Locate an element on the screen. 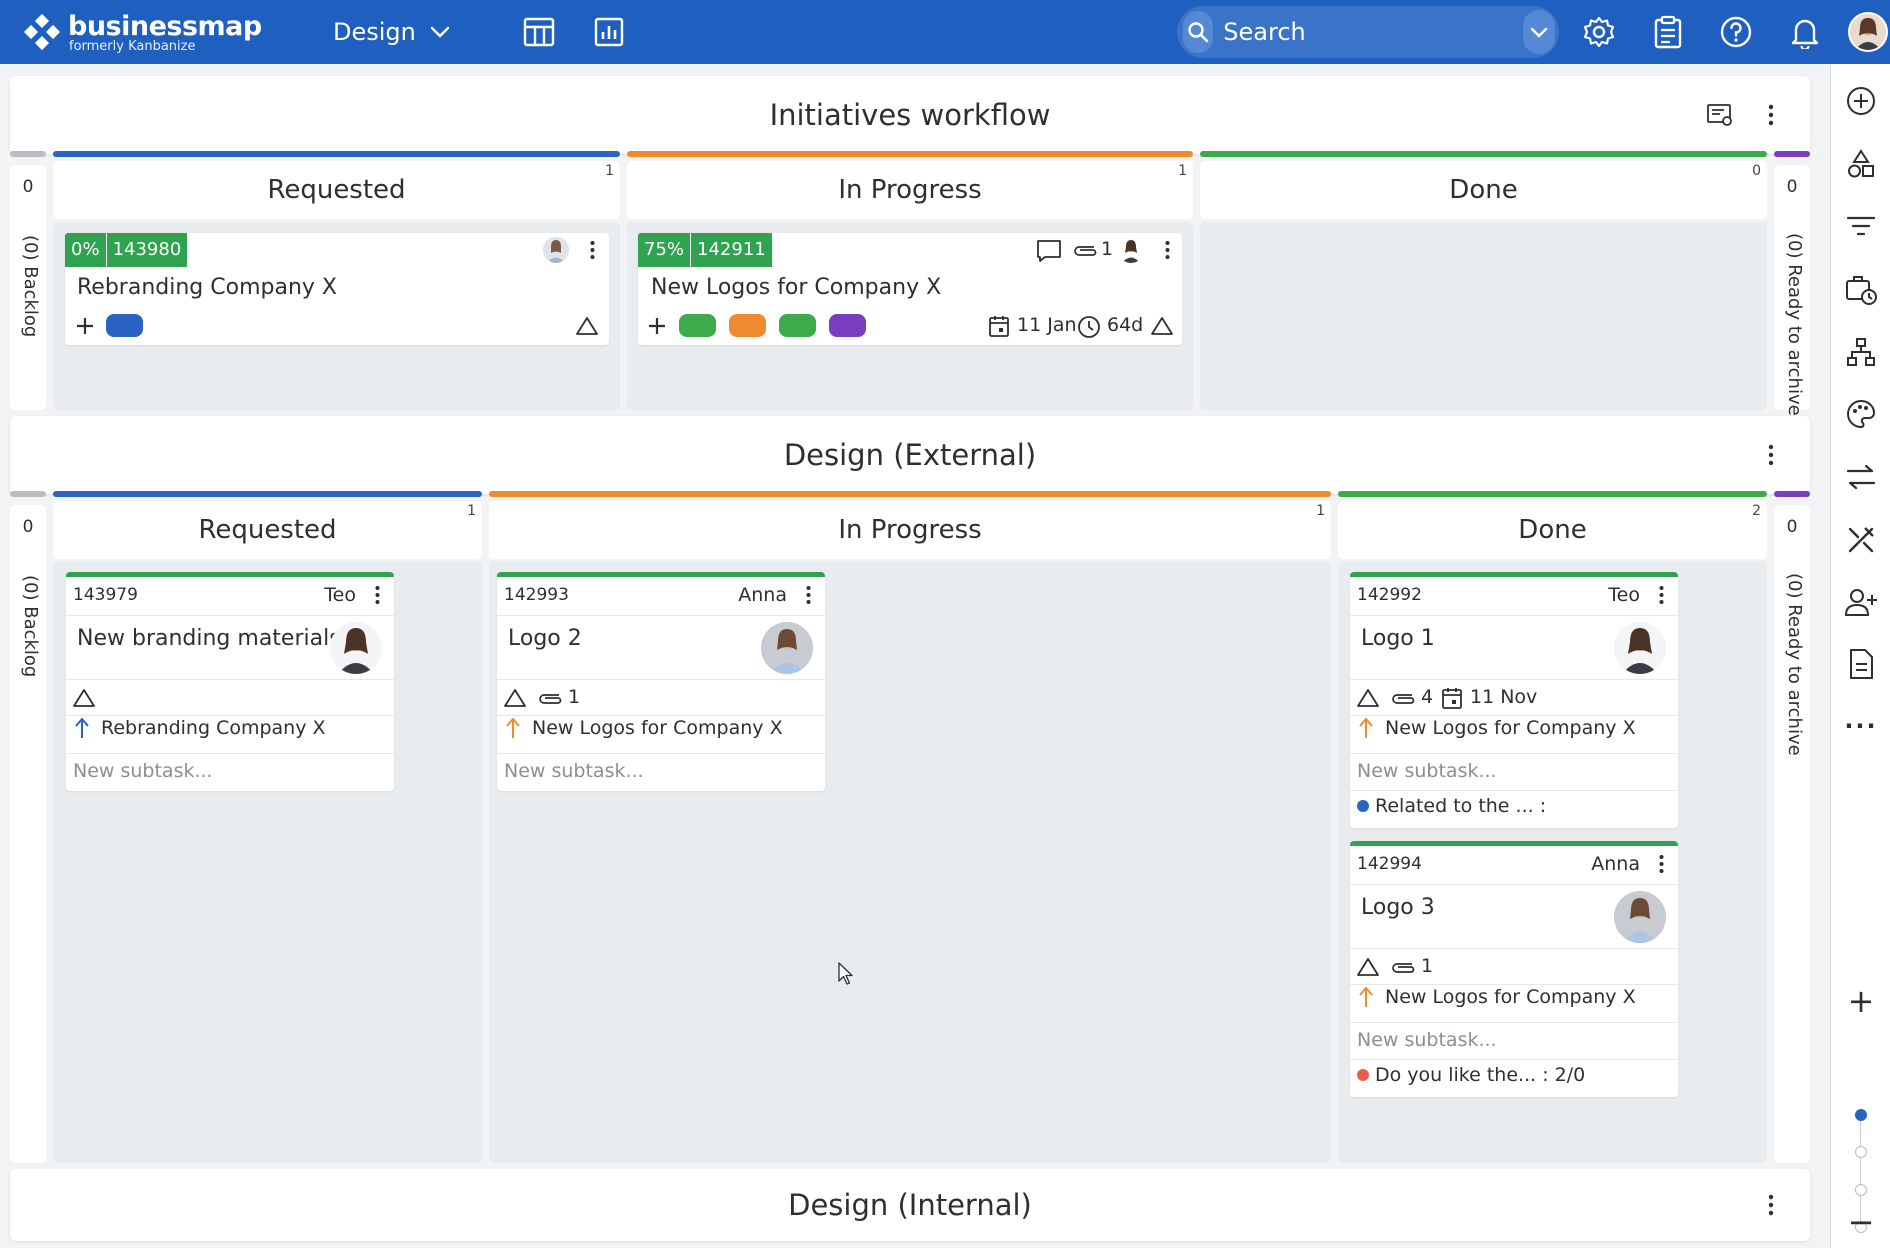  initiative-card: 0% 143980 Rebranding Company X is located at coordinates (337, 289).